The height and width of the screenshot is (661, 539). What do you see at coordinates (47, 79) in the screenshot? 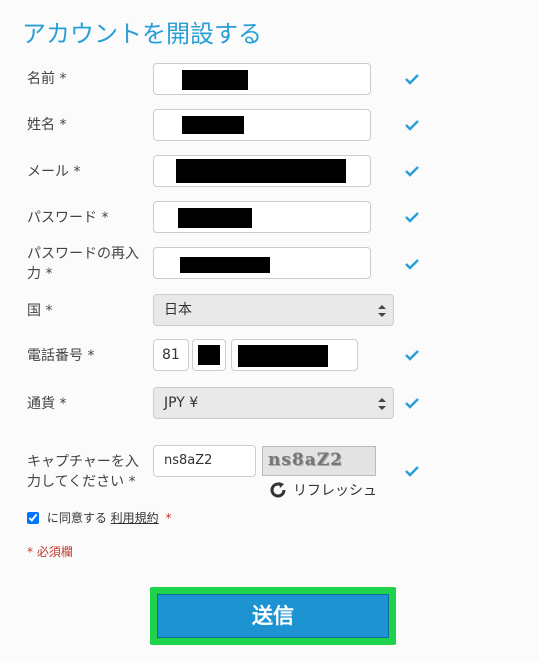
I see `first-name-label: 名前 *` at bounding box center [47, 79].